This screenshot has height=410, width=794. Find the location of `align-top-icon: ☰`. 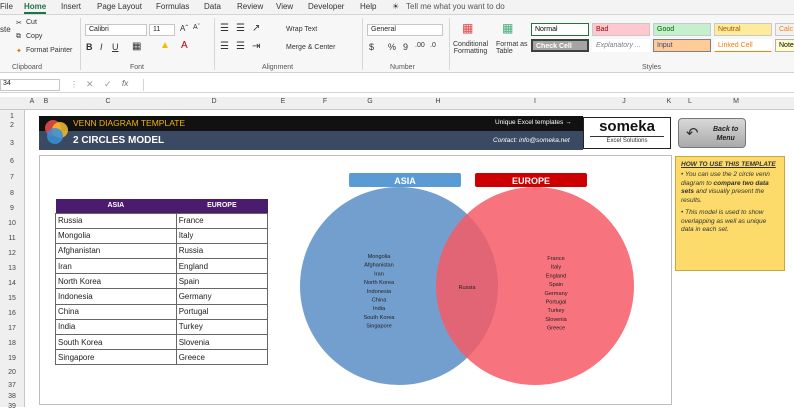

align-top-icon: ☰ is located at coordinates (224, 28).